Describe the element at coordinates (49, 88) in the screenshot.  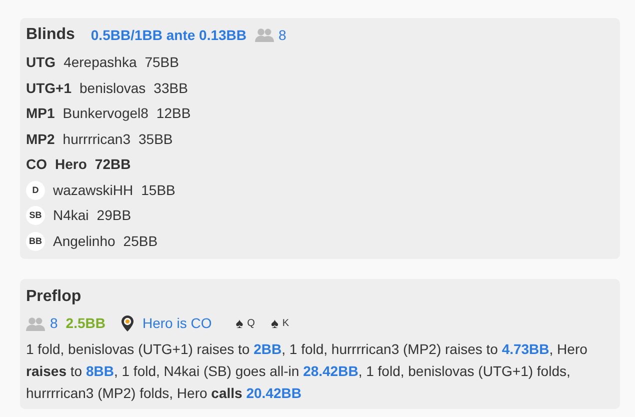
I see `position-label: UTG+1` at that location.